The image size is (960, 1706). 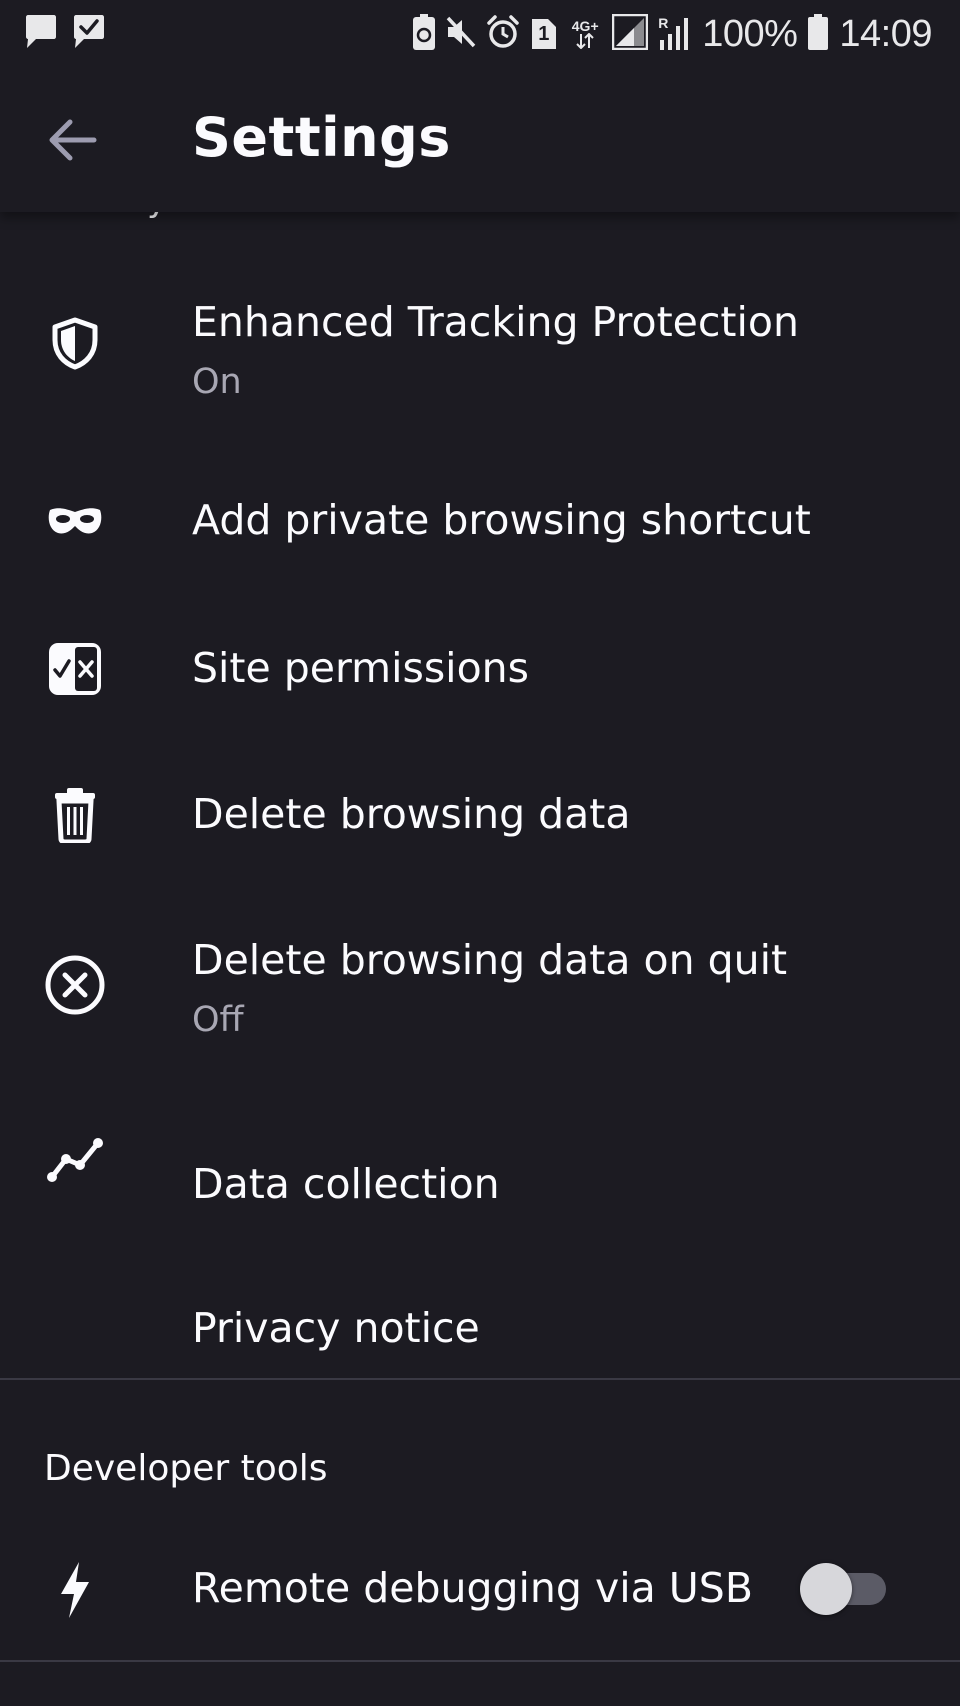 I want to click on trash-icon, so click(x=75, y=815).